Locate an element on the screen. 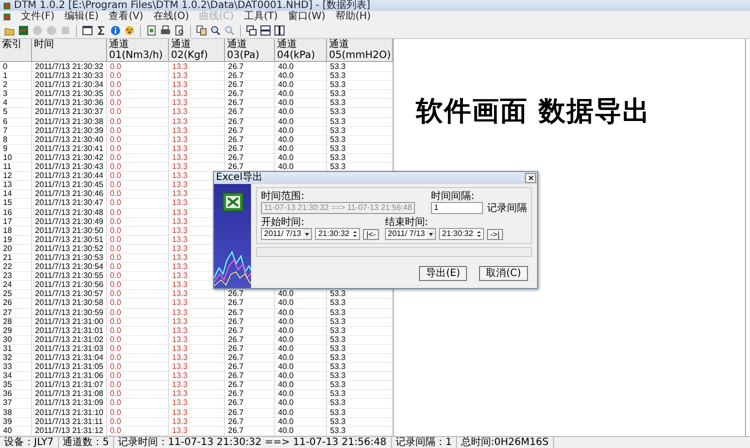  field-label: 时间范围: is located at coordinates (283, 196).